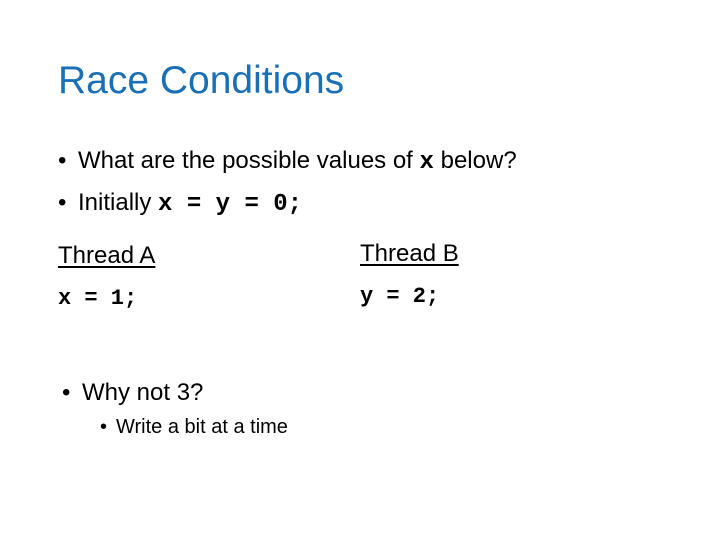  Describe the element at coordinates (143, 392) in the screenshot. I see `bullet-text: Why not 3?` at that location.